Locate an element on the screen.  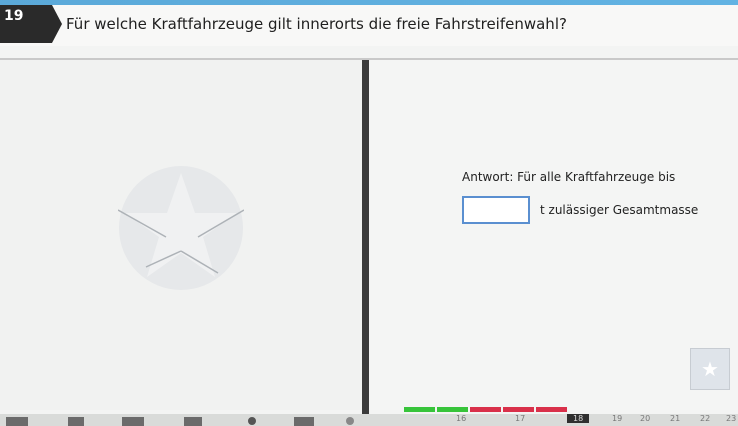
nav-number: 21 is located at coordinates (675, 418).